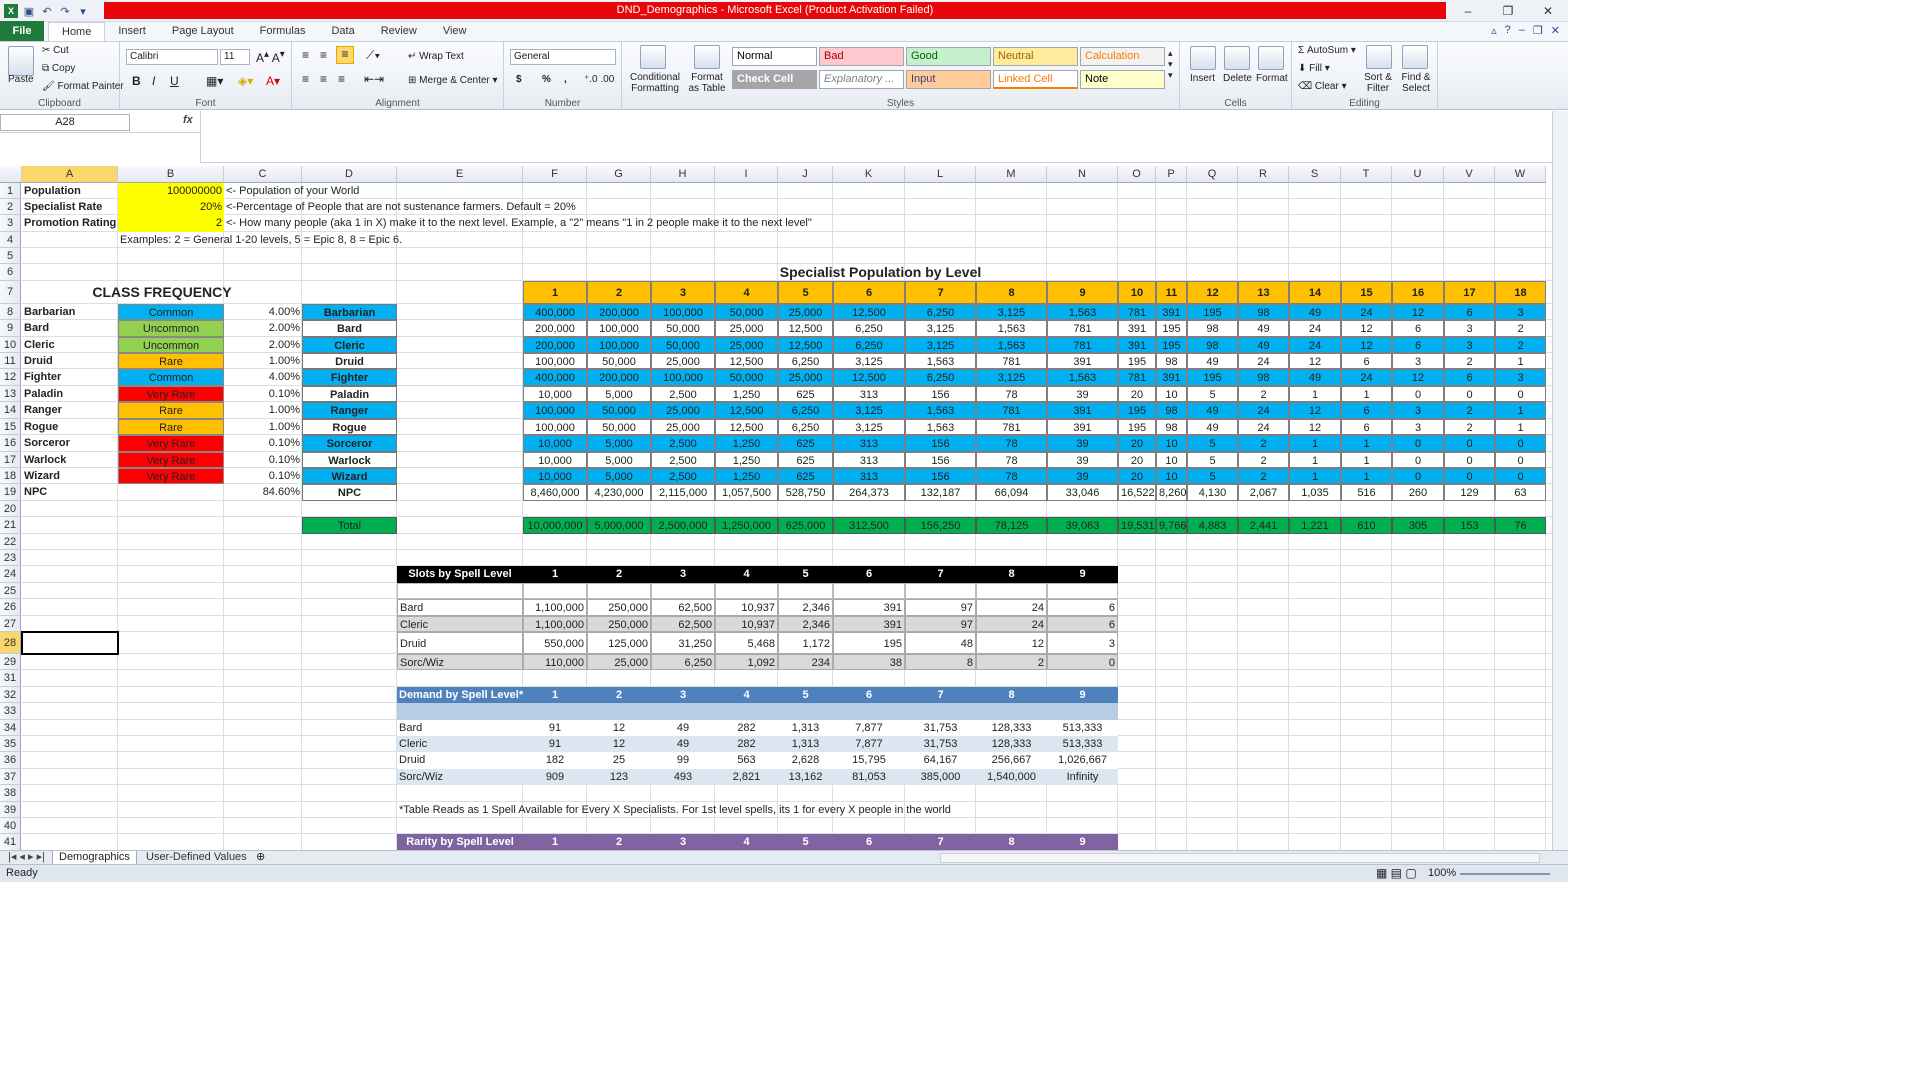 This screenshot has height=1080, width=1920. I want to click on row-header: 37, so click(10, 777).